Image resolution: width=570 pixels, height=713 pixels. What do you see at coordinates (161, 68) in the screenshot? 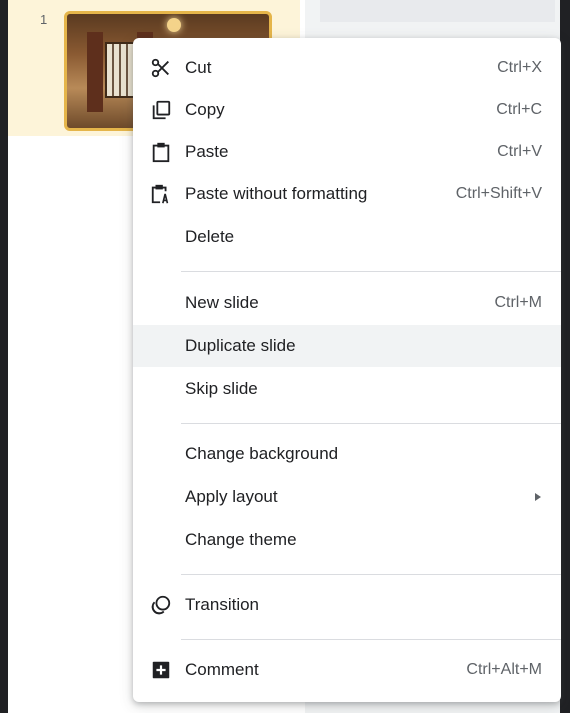
I see `scissors-icon` at bounding box center [161, 68].